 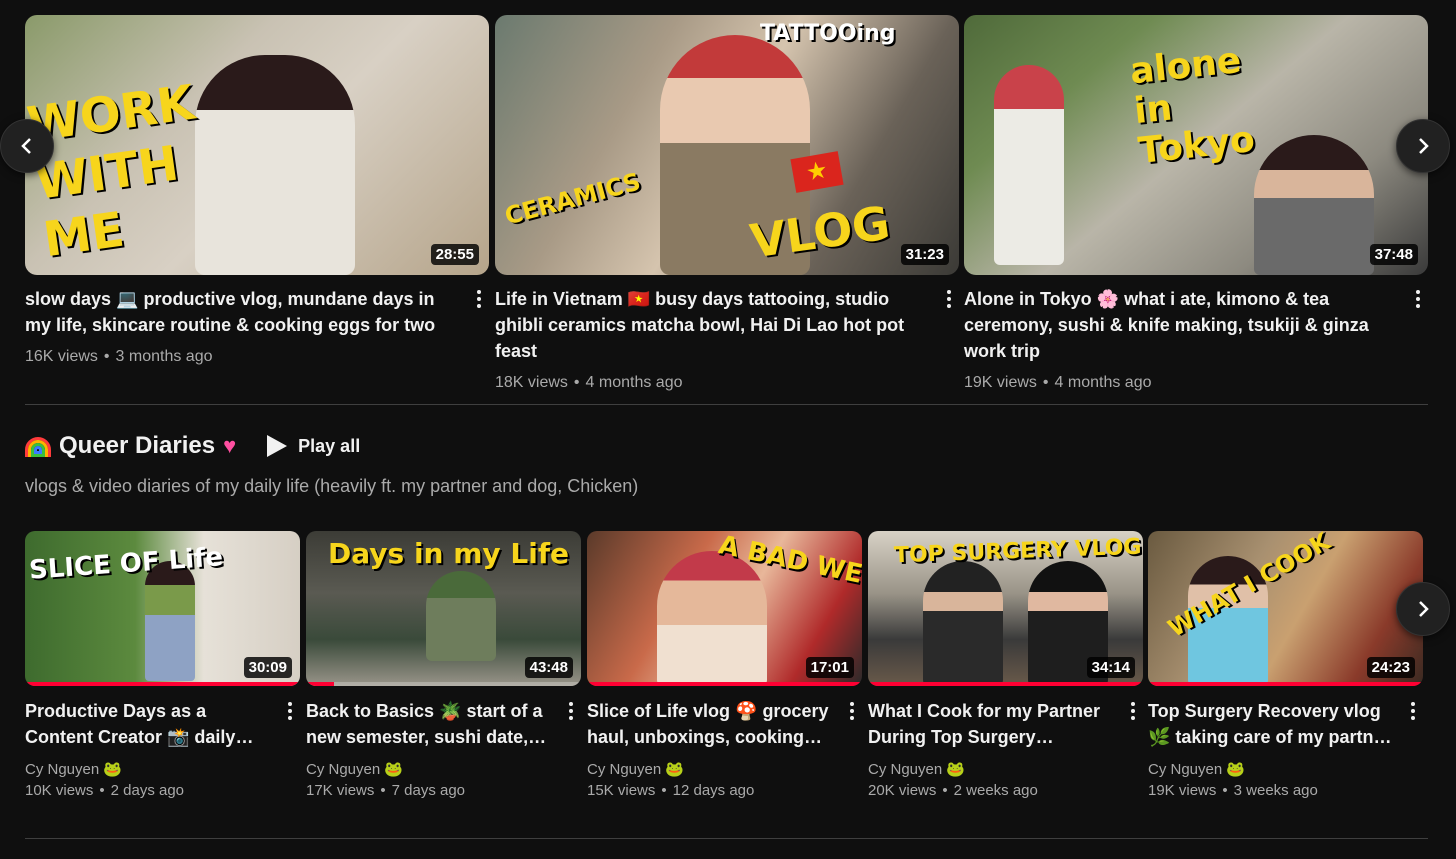 I want to click on view-count: 16K views, so click(x=61, y=356).